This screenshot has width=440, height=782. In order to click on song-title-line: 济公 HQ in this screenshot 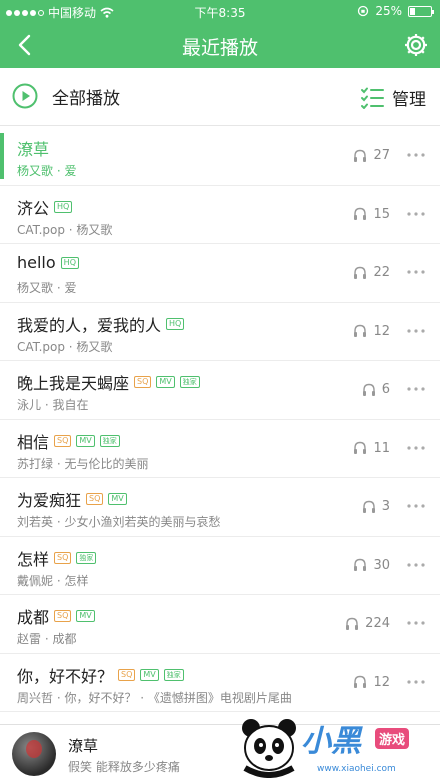, I will do `click(45, 207)`.